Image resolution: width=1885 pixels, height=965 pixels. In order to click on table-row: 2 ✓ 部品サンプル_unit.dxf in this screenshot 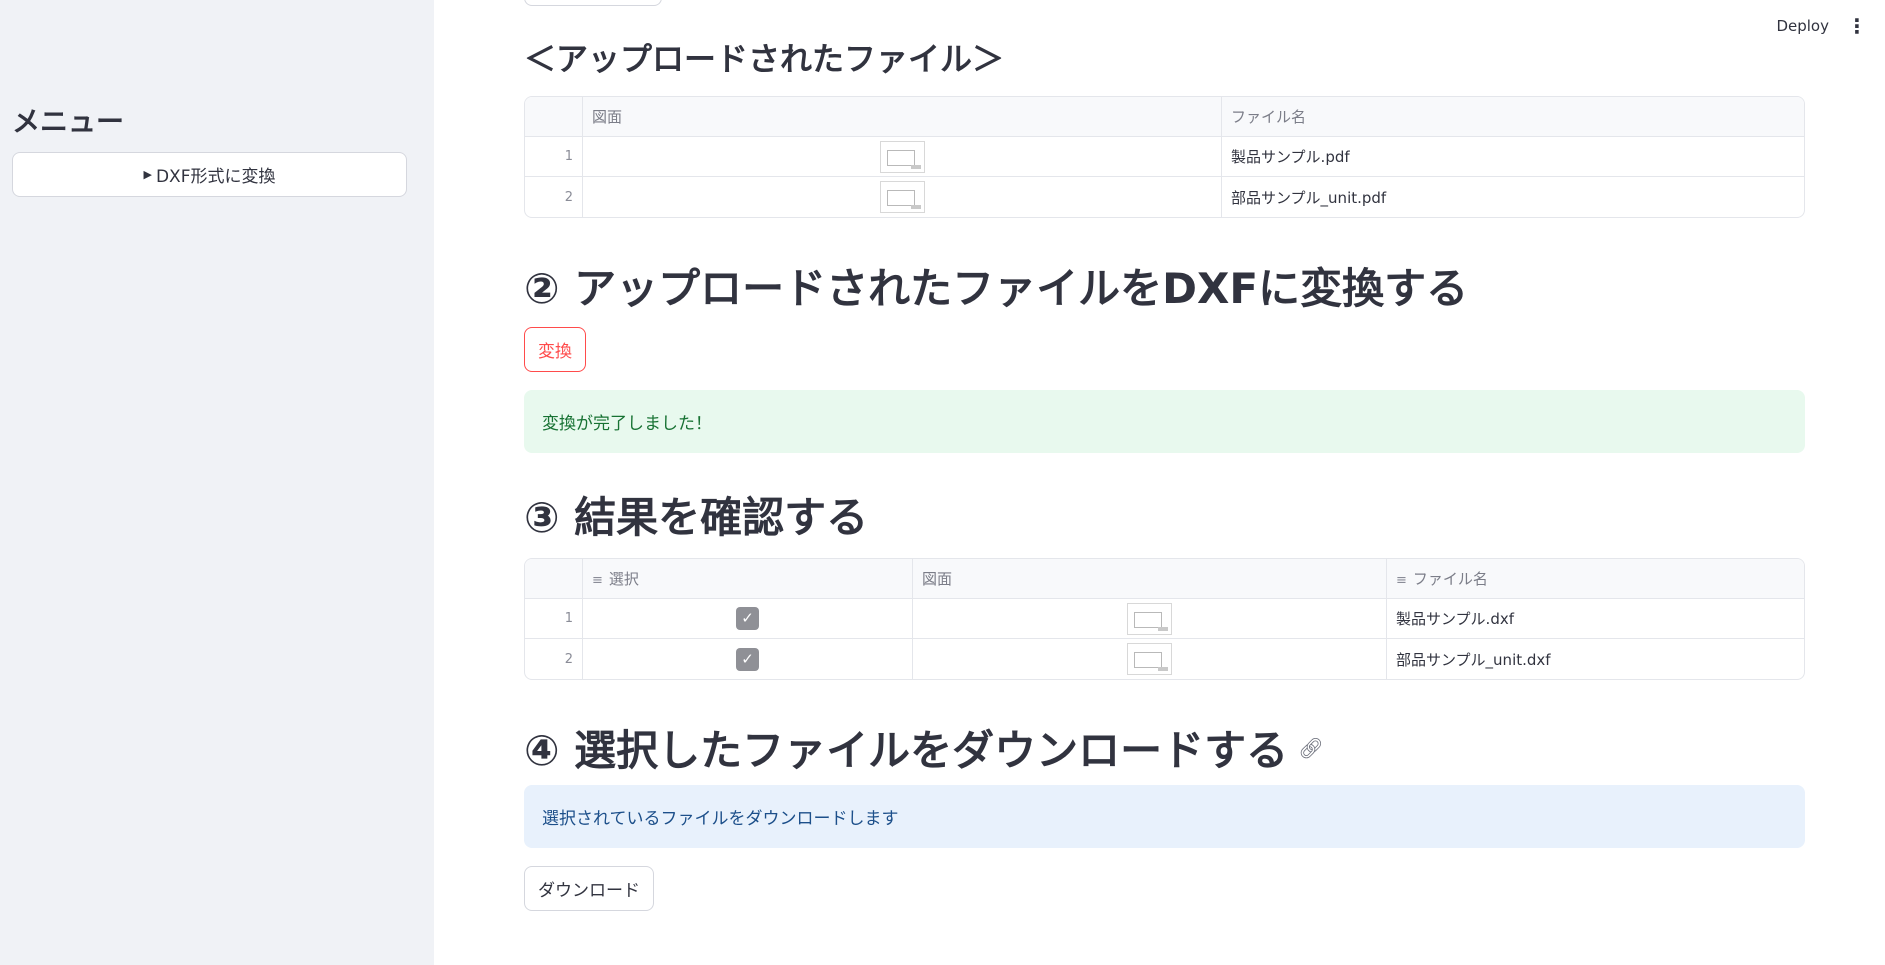, I will do `click(1164, 659)`.